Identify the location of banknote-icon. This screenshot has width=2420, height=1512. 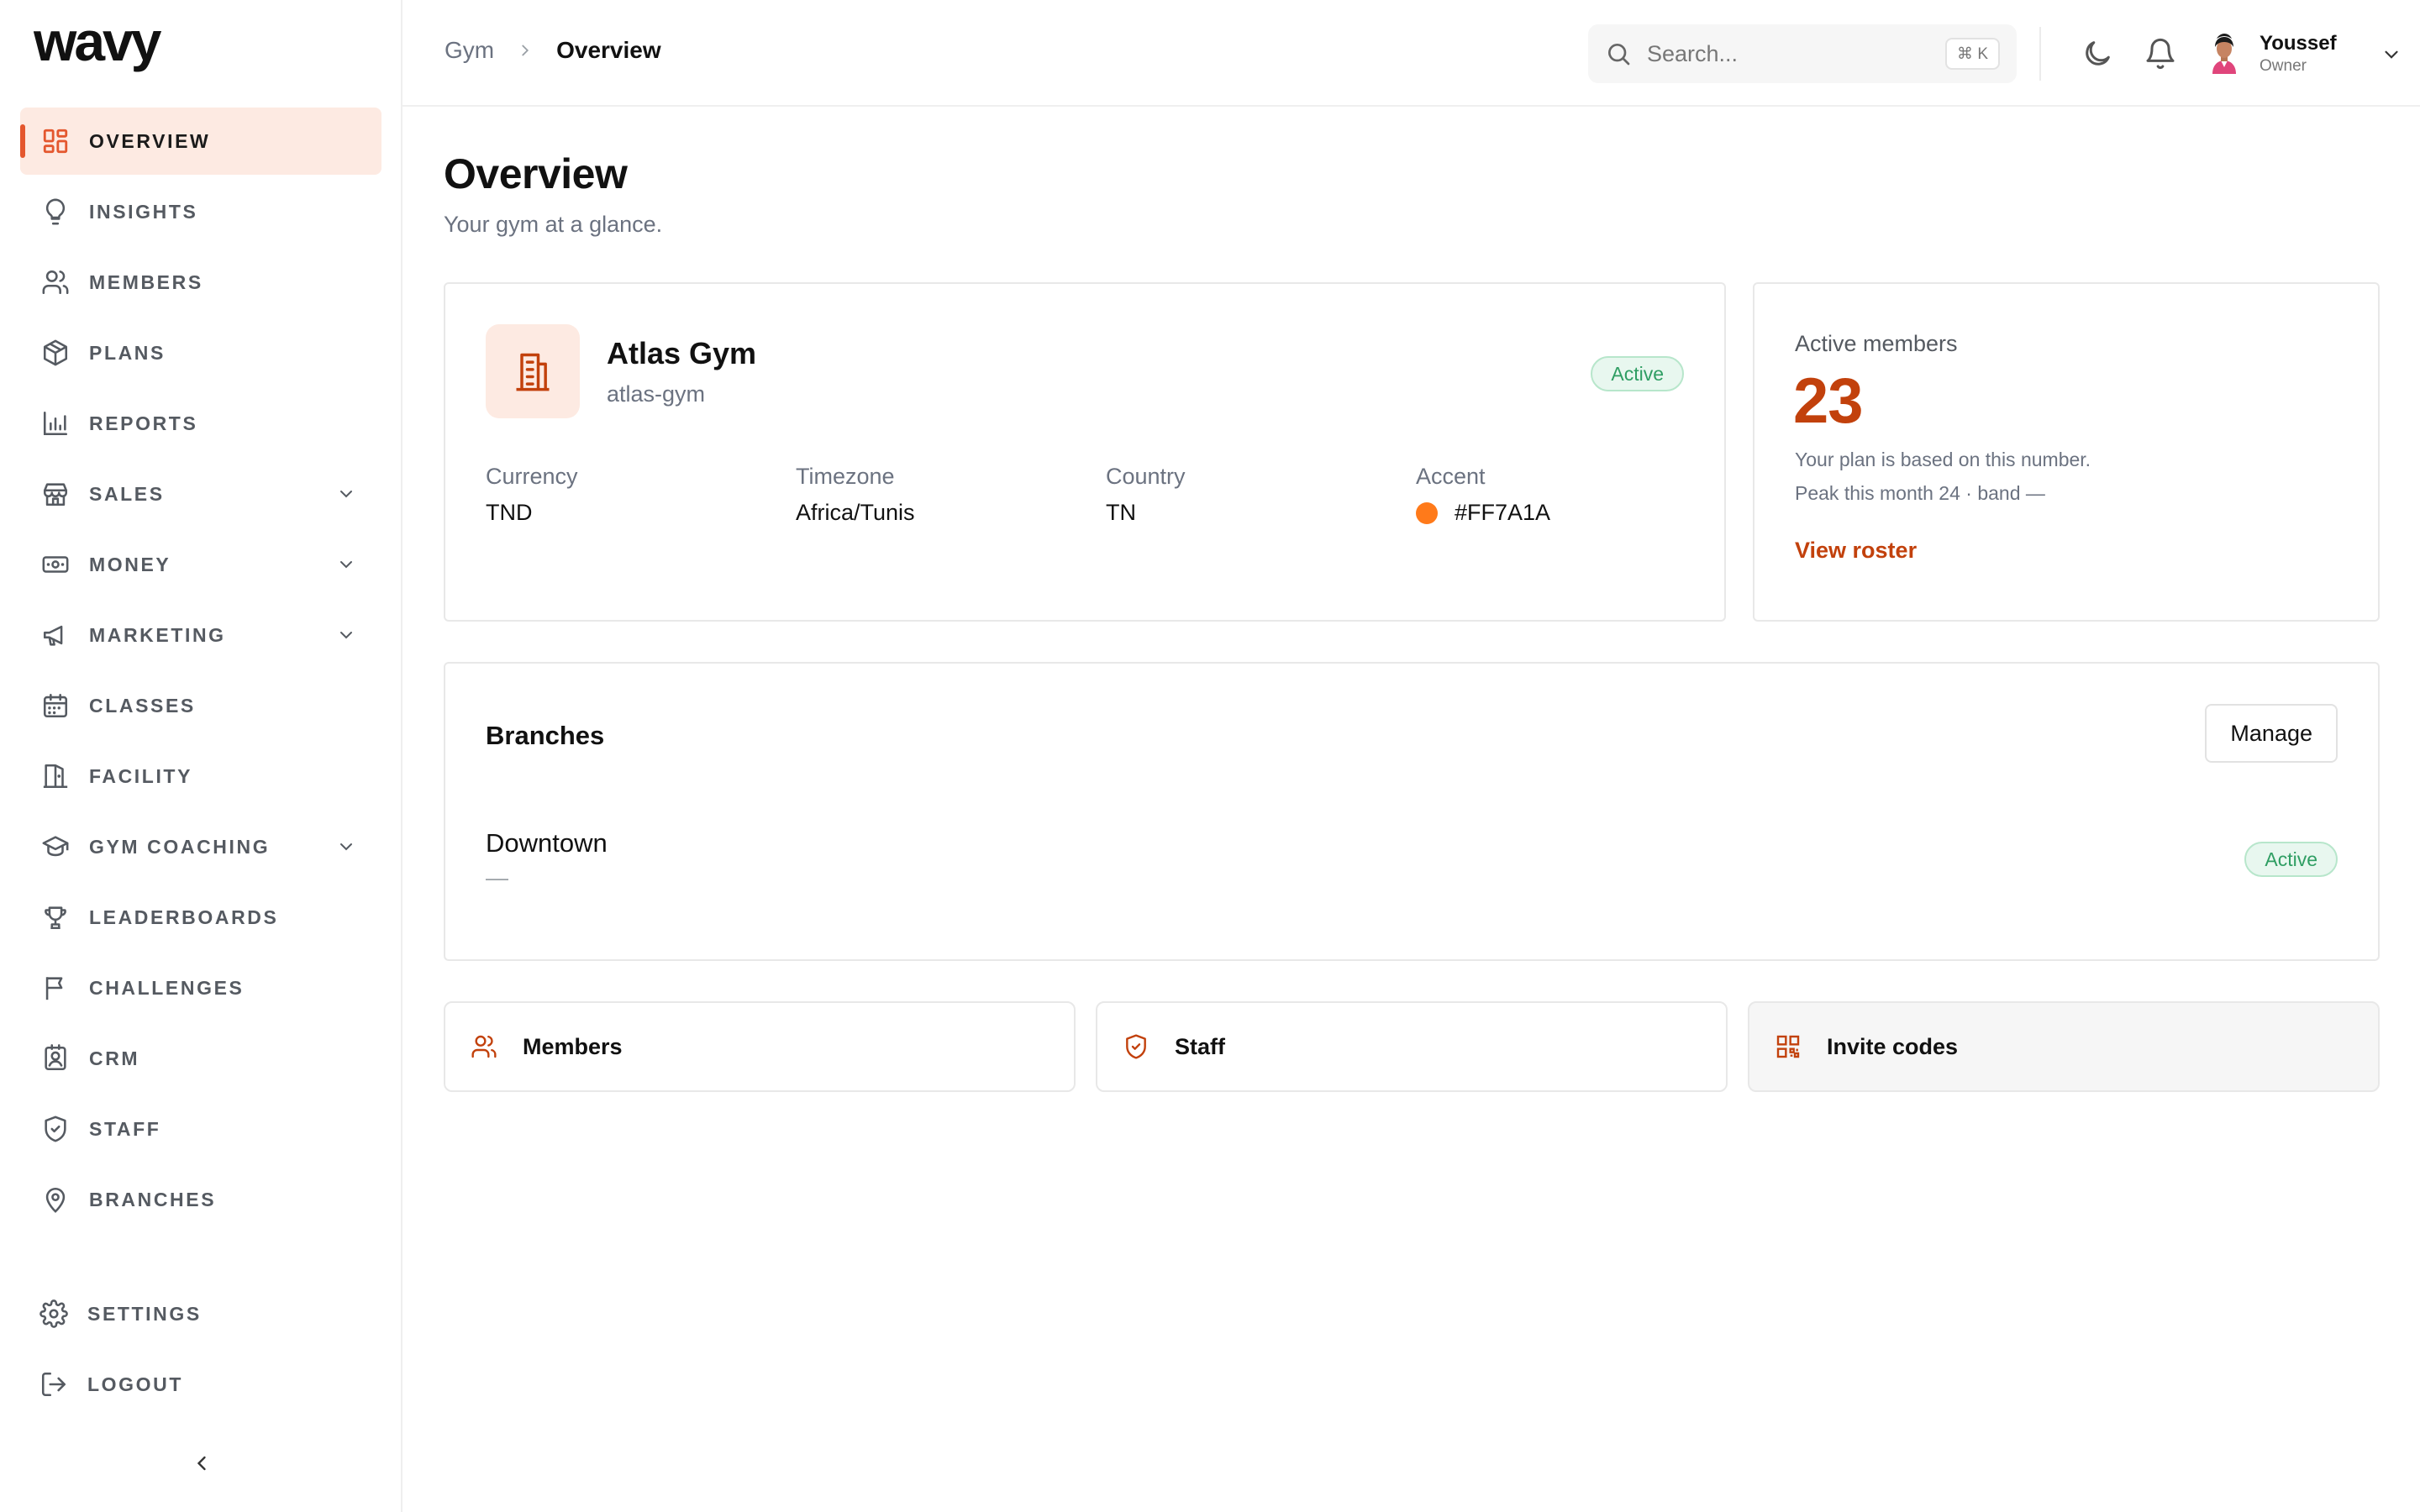
(55, 564).